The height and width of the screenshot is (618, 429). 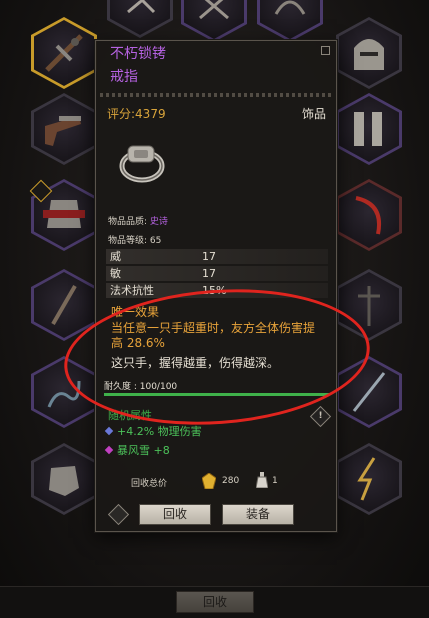 What do you see at coordinates (138, 54) in the screenshot?
I see `item-name: 不朽锁铐` at bounding box center [138, 54].